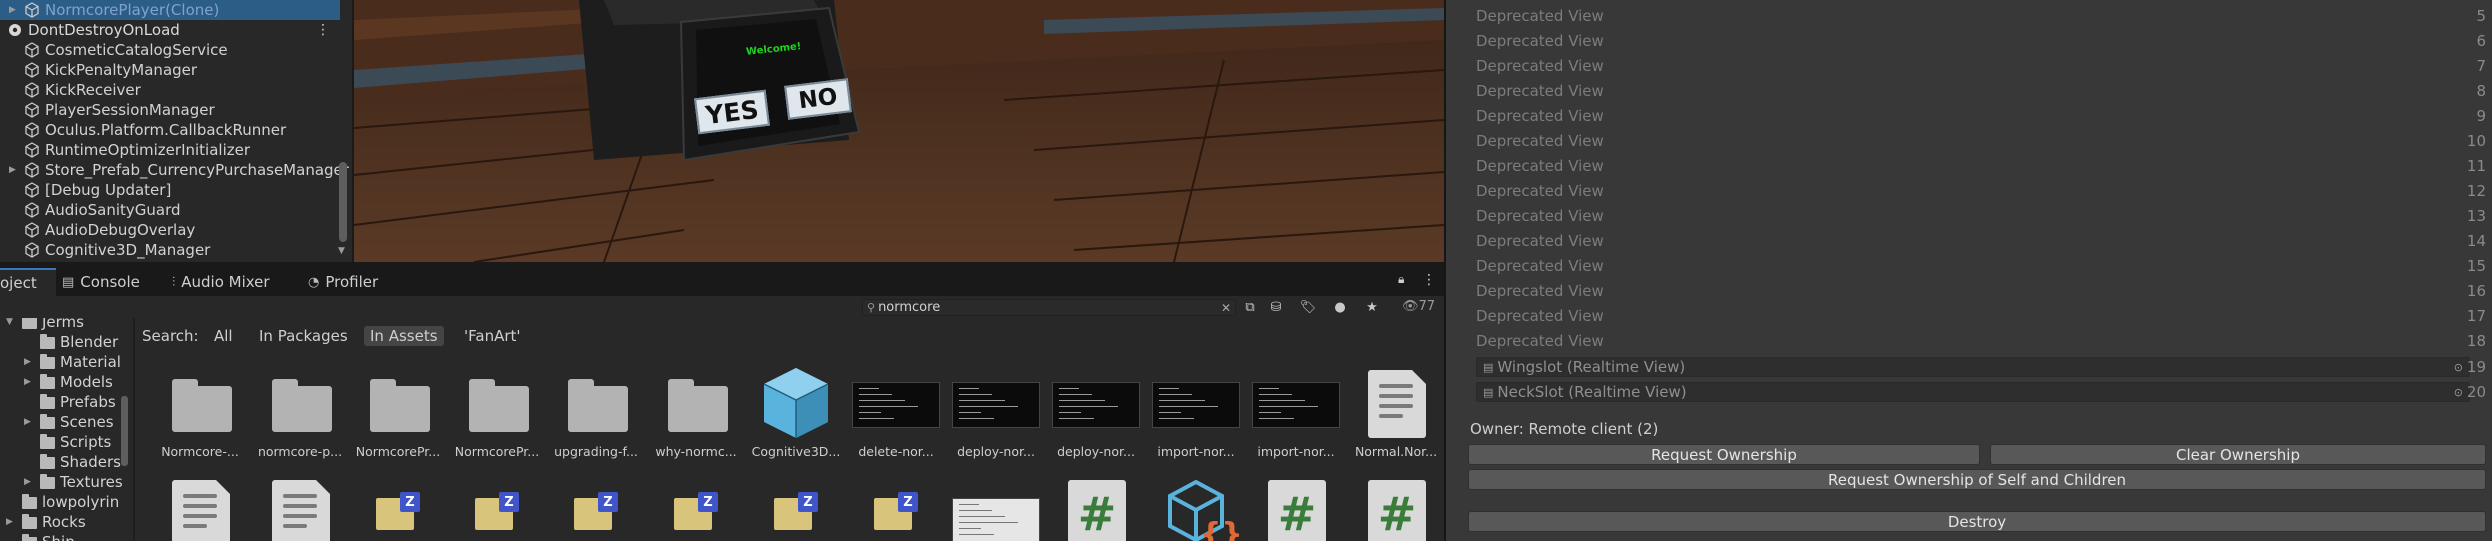 Image resolution: width=2492 pixels, height=541 pixels. What do you see at coordinates (1340, 307) in the screenshot?
I see `warning-filter-icon: ●` at bounding box center [1340, 307].